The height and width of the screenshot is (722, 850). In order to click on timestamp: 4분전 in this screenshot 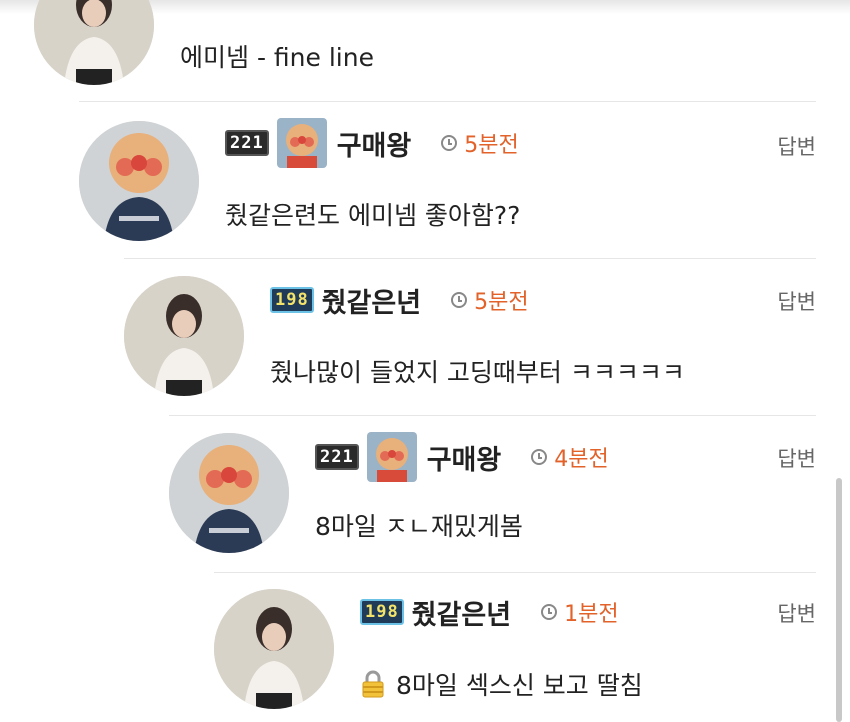, I will do `click(570, 457)`.